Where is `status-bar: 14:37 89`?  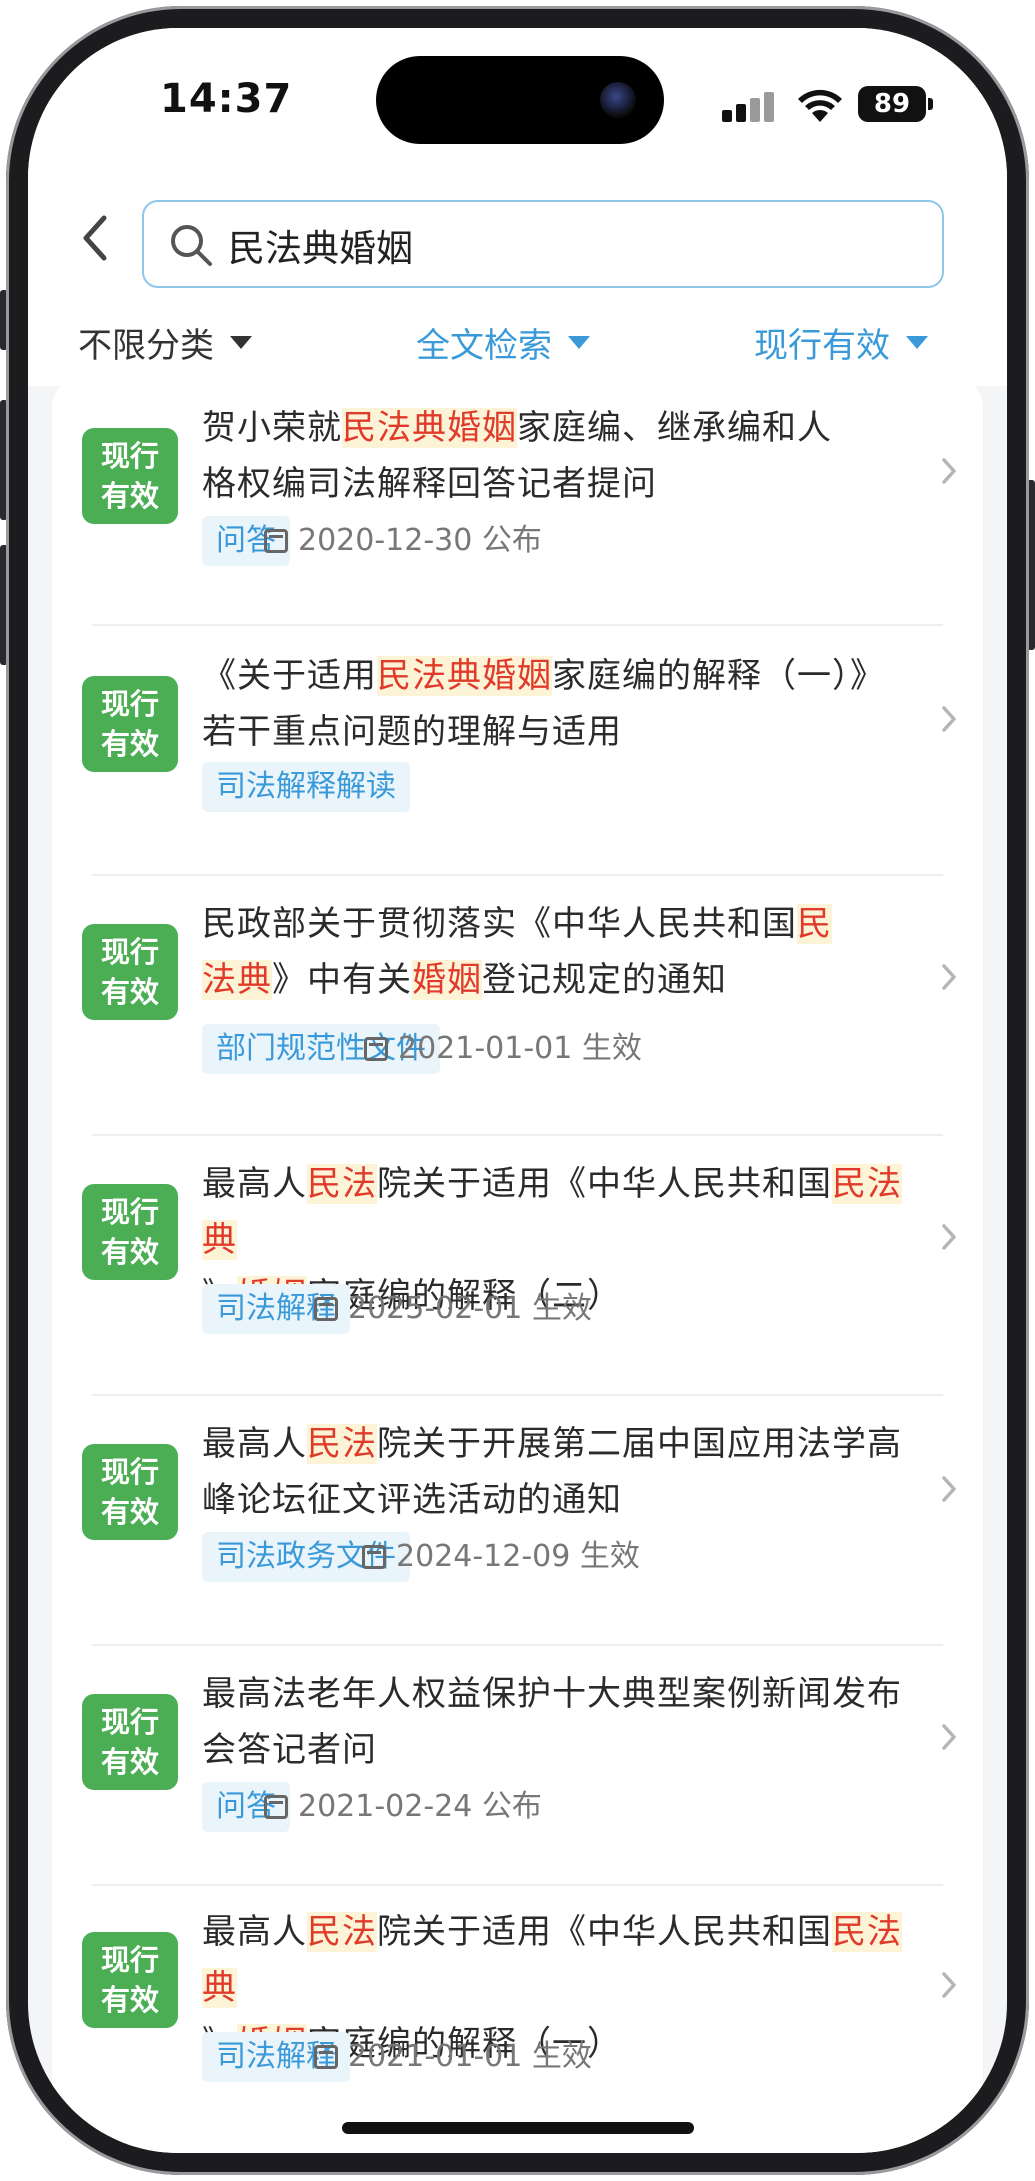 status-bar: 14:37 89 is located at coordinates (517, 98).